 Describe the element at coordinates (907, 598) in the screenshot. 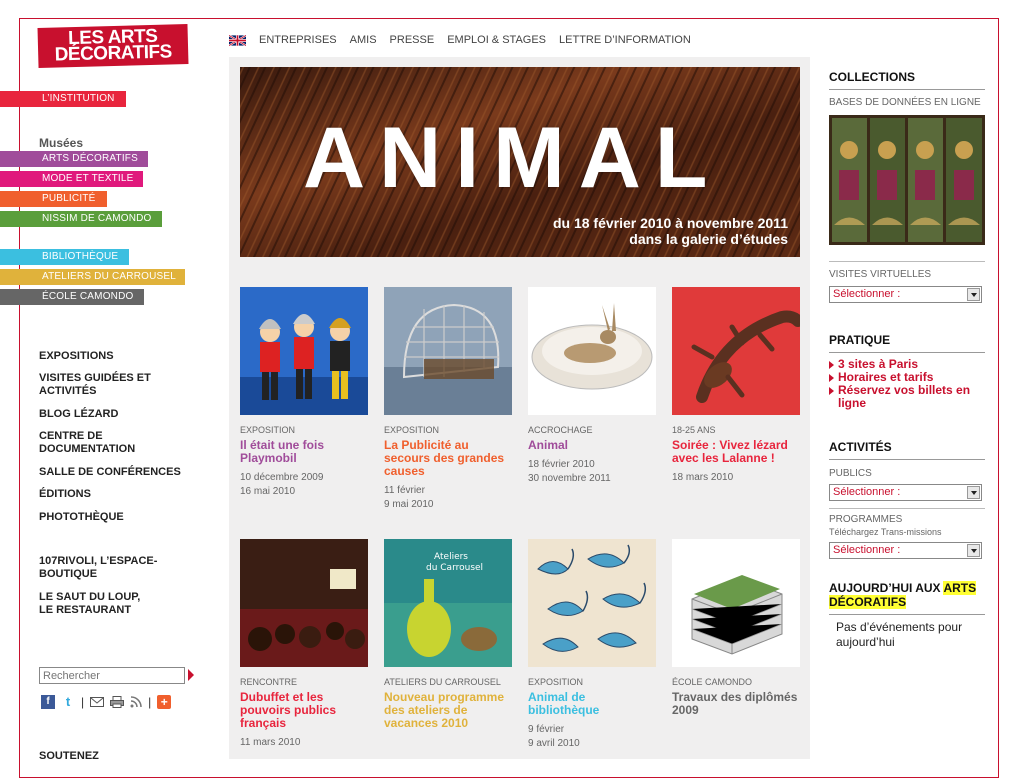

I see `aujourdhui-heading: AUJOURD’HUI AUX ARTS DÉCORATIFS` at that location.